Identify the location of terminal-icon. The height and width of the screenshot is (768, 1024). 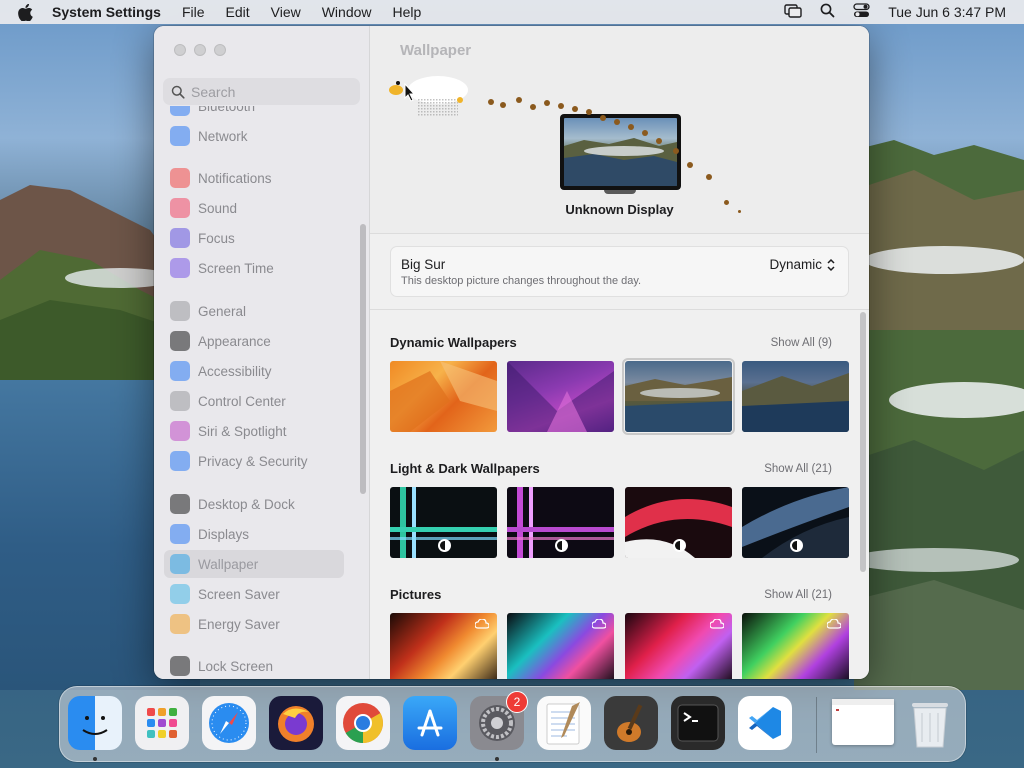
(698, 723).